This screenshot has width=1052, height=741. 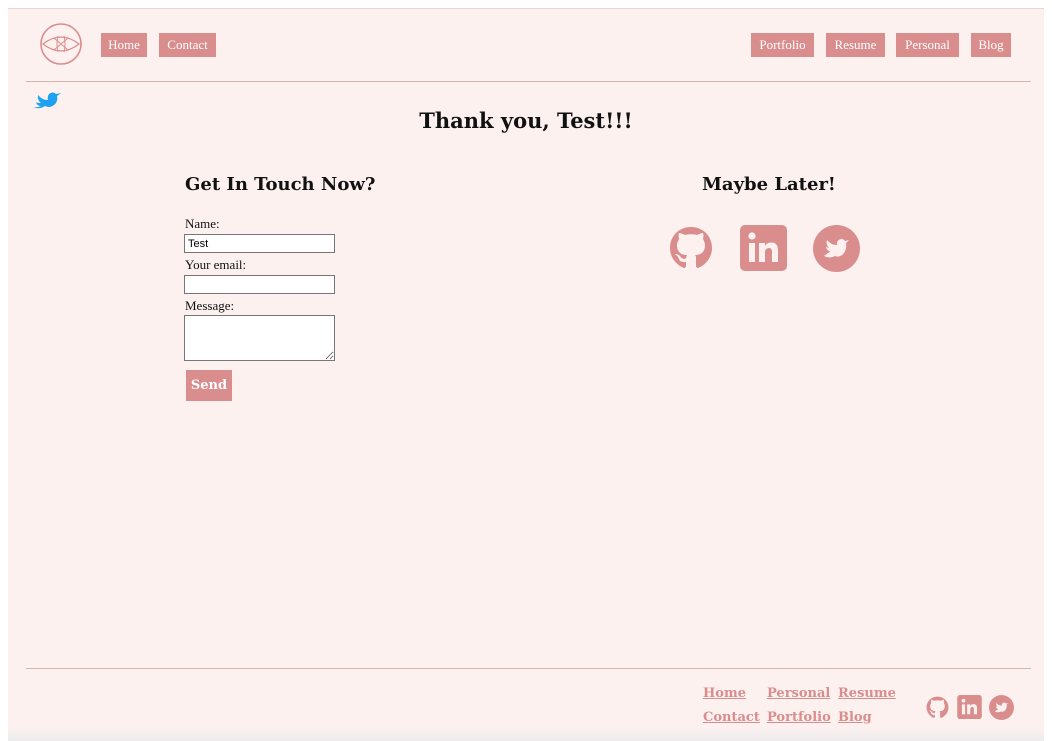 I want to click on maybe-later-heading: Maybe Later!, so click(x=769, y=184).